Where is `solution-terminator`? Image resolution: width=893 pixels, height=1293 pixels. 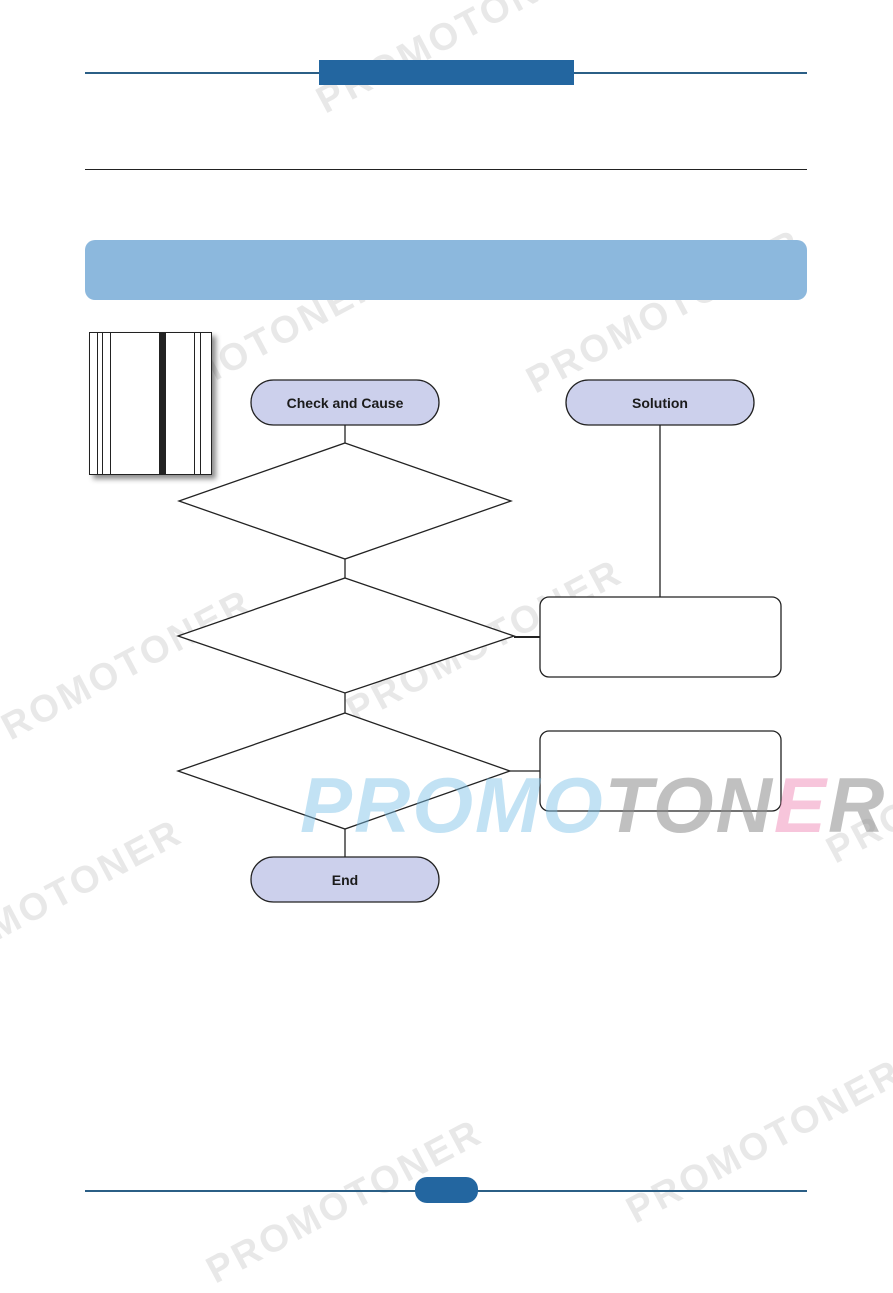
solution-terminator is located at coordinates (660, 402).